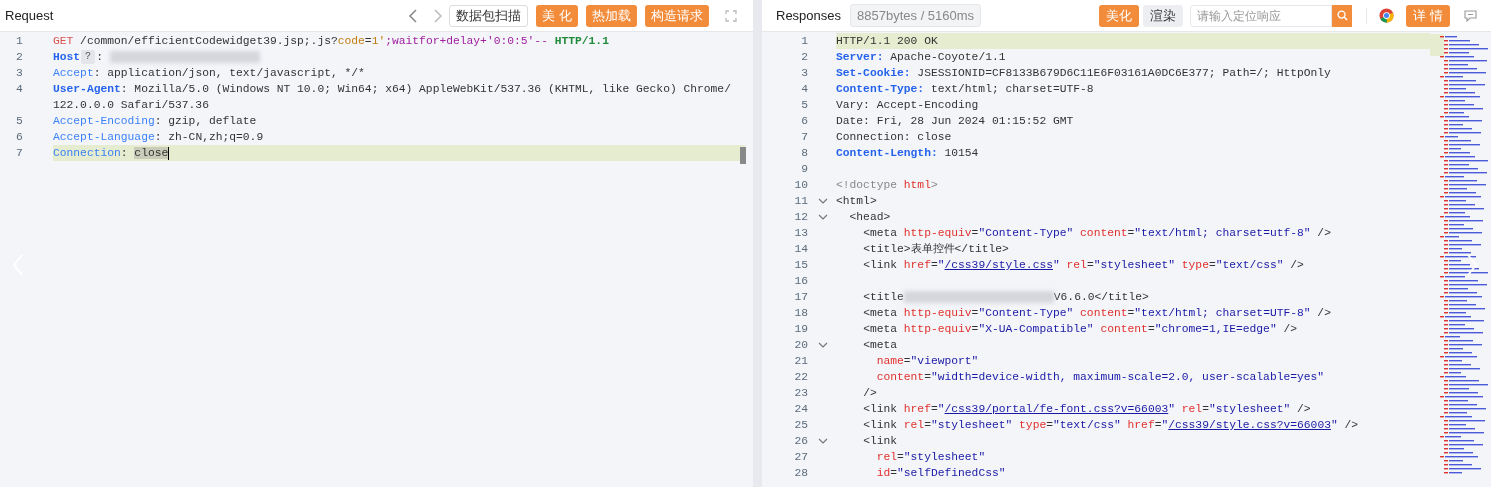 The height and width of the screenshot is (487, 1491). Describe the element at coordinates (955, 121) in the screenshot. I see `code-text: Date: Fri, 28 Jun 2024 01:15:52 GMT` at that location.